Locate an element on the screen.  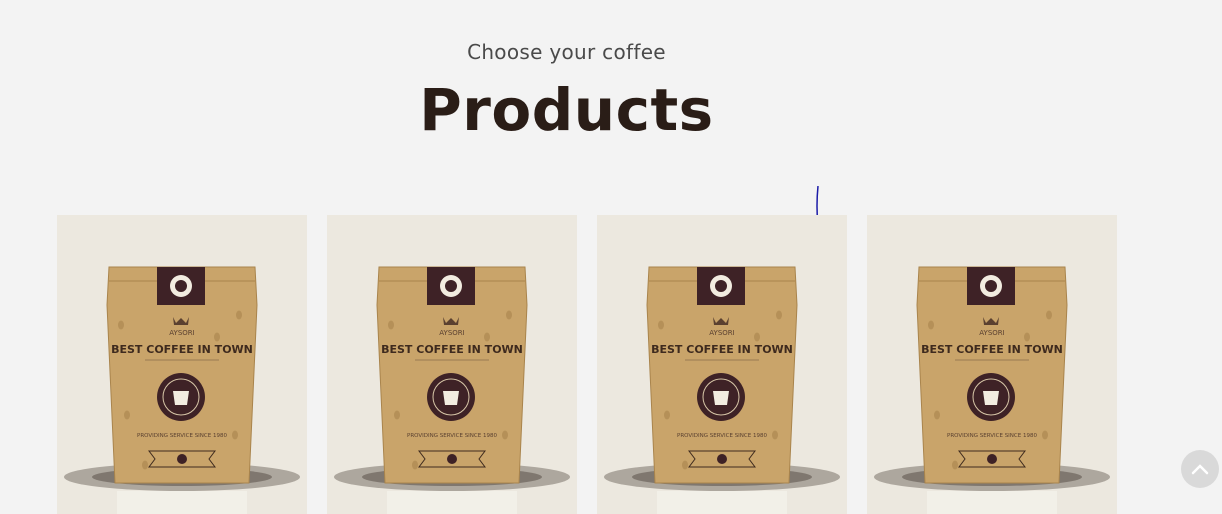
scroll-to-top-button is located at coordinates (1200, 469).